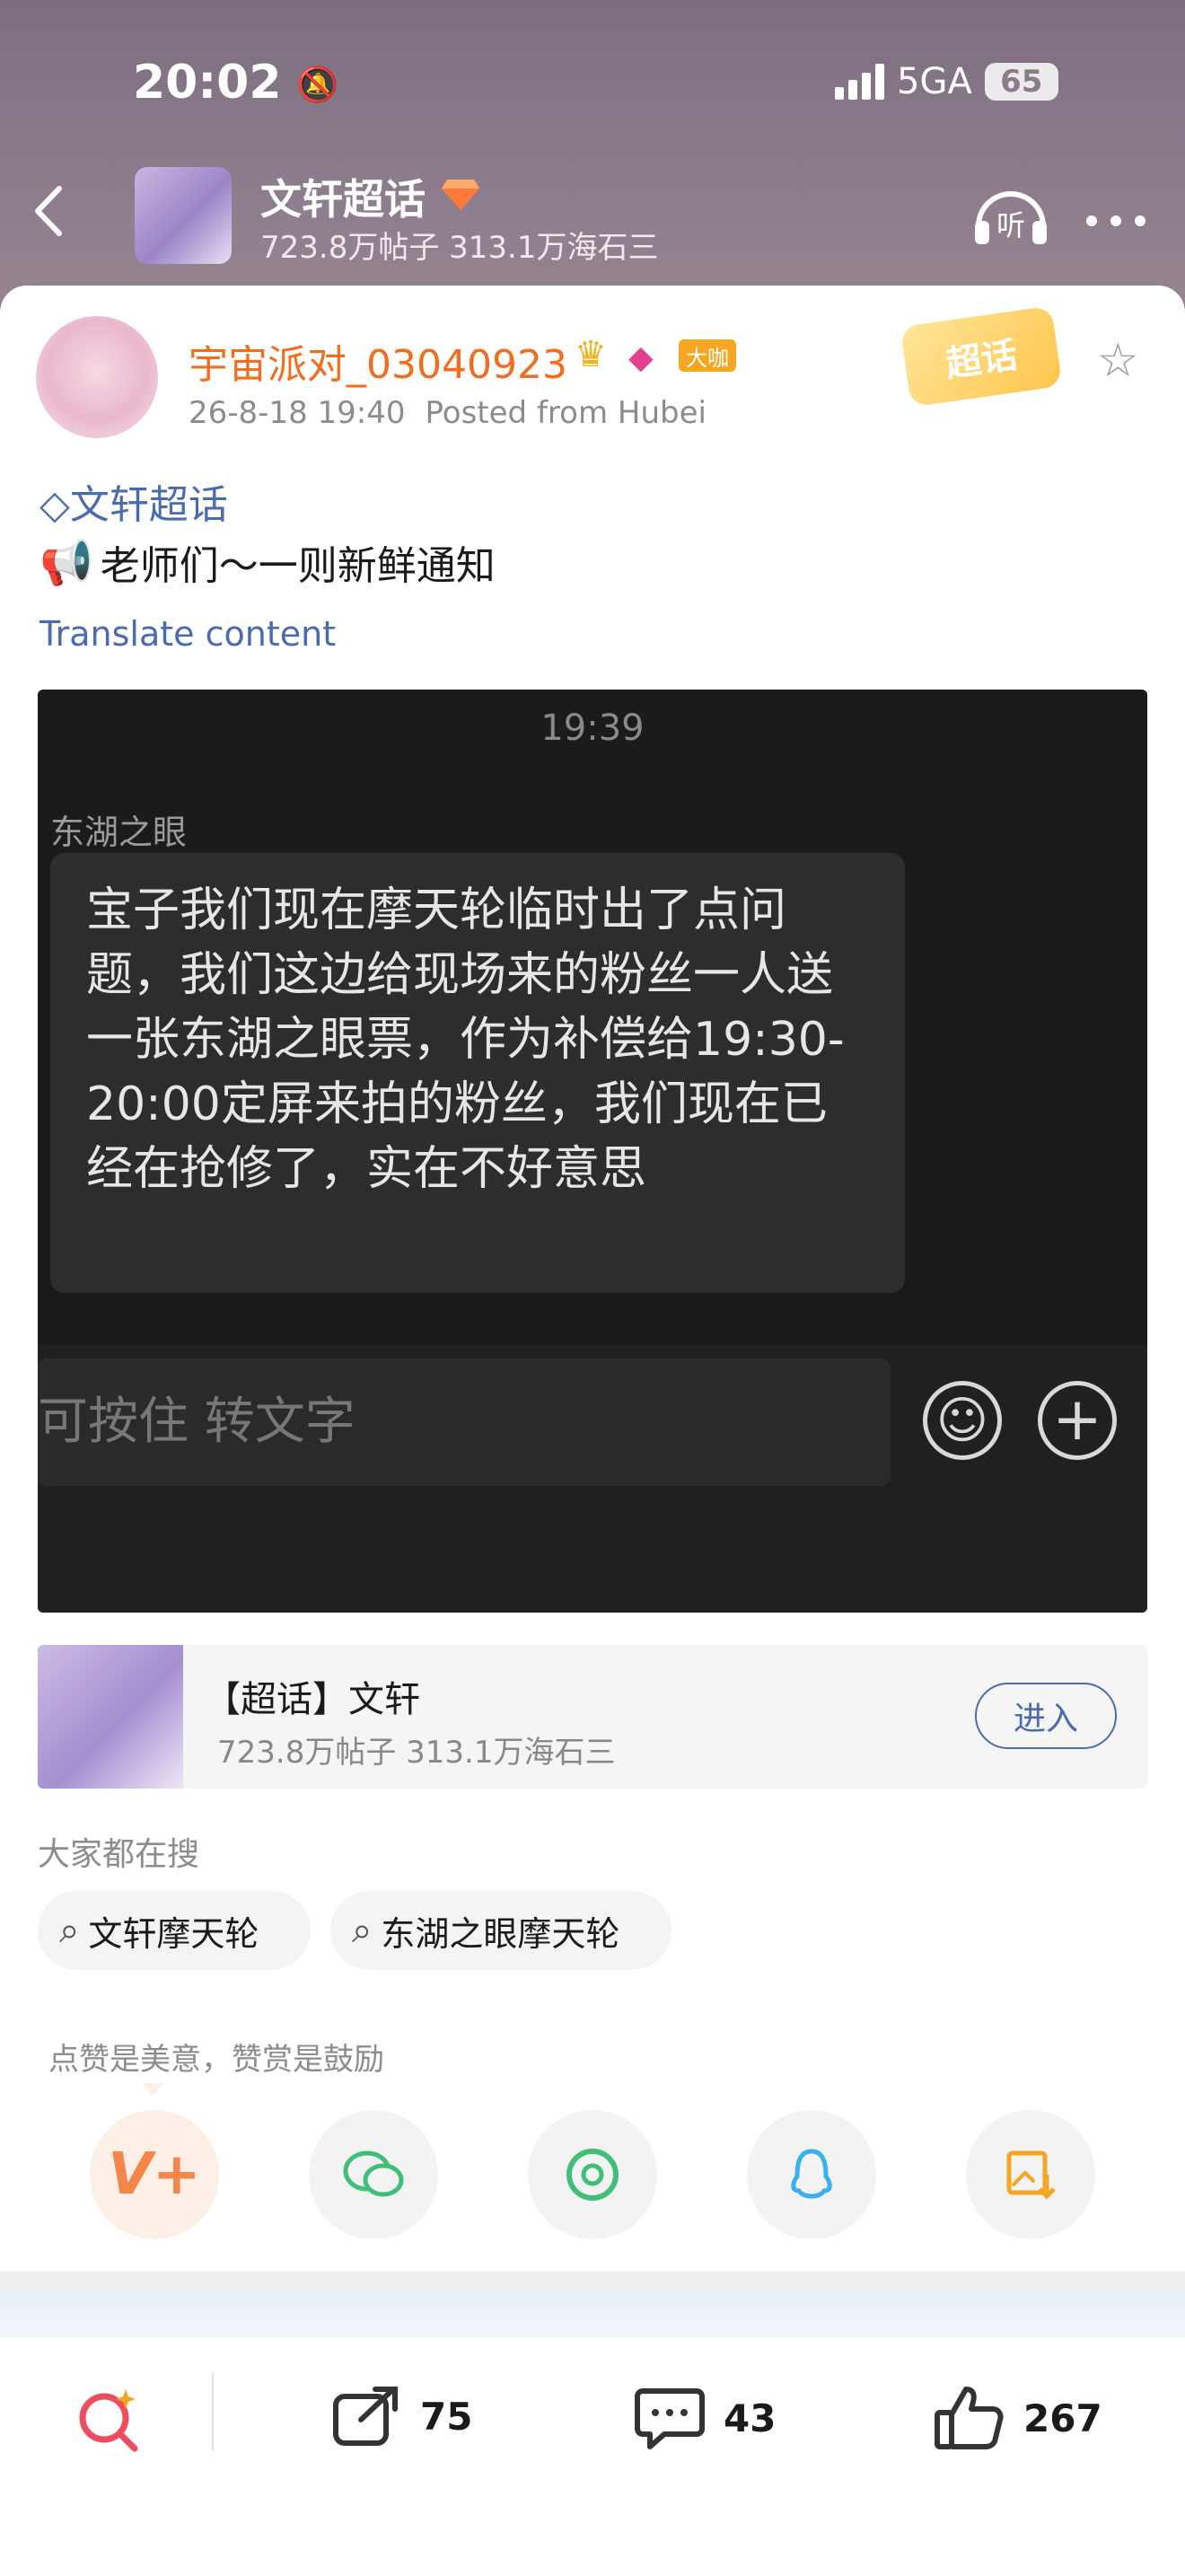 The height and width of the screenshot is (2576, 1185). Describe the element at coordinates (1062, 2418) in the screenshot. I see `like-count: 267` at that location.